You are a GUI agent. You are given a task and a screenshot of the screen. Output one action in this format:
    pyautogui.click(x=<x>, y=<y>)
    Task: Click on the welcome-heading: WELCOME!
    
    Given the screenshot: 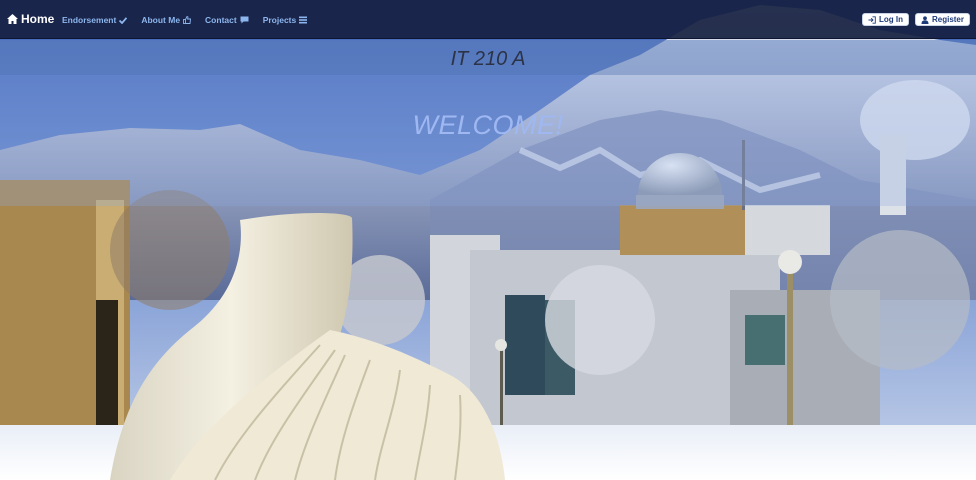 What is the action you would take?
    pyautogui.click(x=488, y=125)
    